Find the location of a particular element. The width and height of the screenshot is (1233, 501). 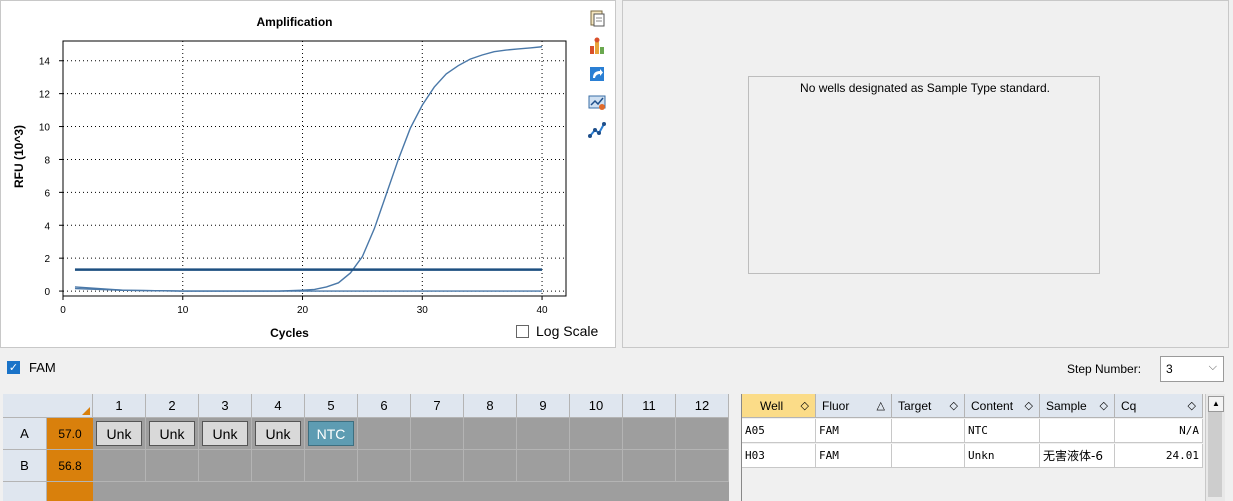

well-content-label: NTC is located at coordinates (331, 433).